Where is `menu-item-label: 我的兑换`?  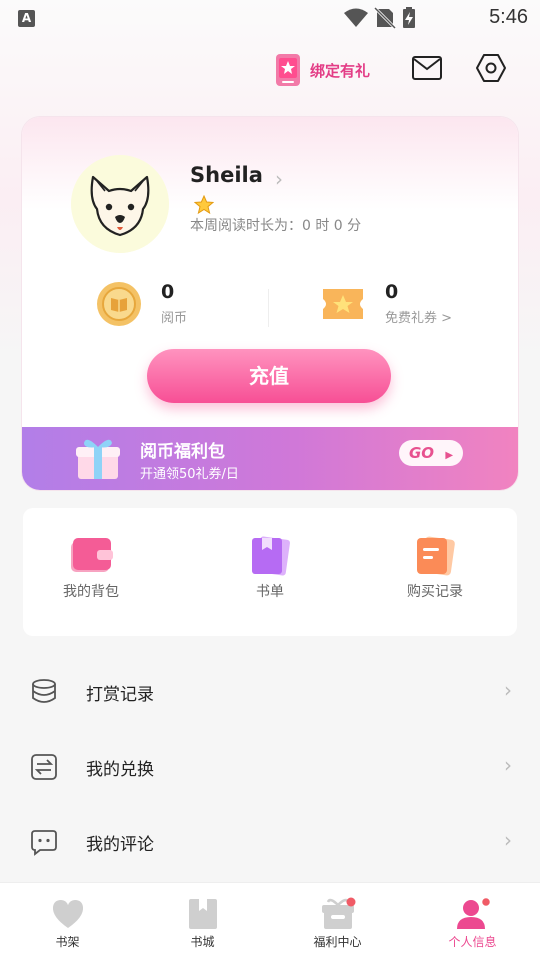
menu-item-label: 我的兑换 is located at coordinates (120, 770).